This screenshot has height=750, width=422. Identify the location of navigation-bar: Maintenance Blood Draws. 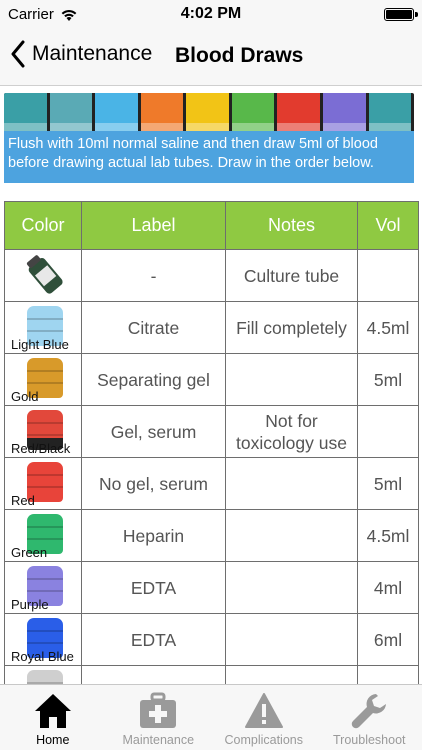
(211, 57).